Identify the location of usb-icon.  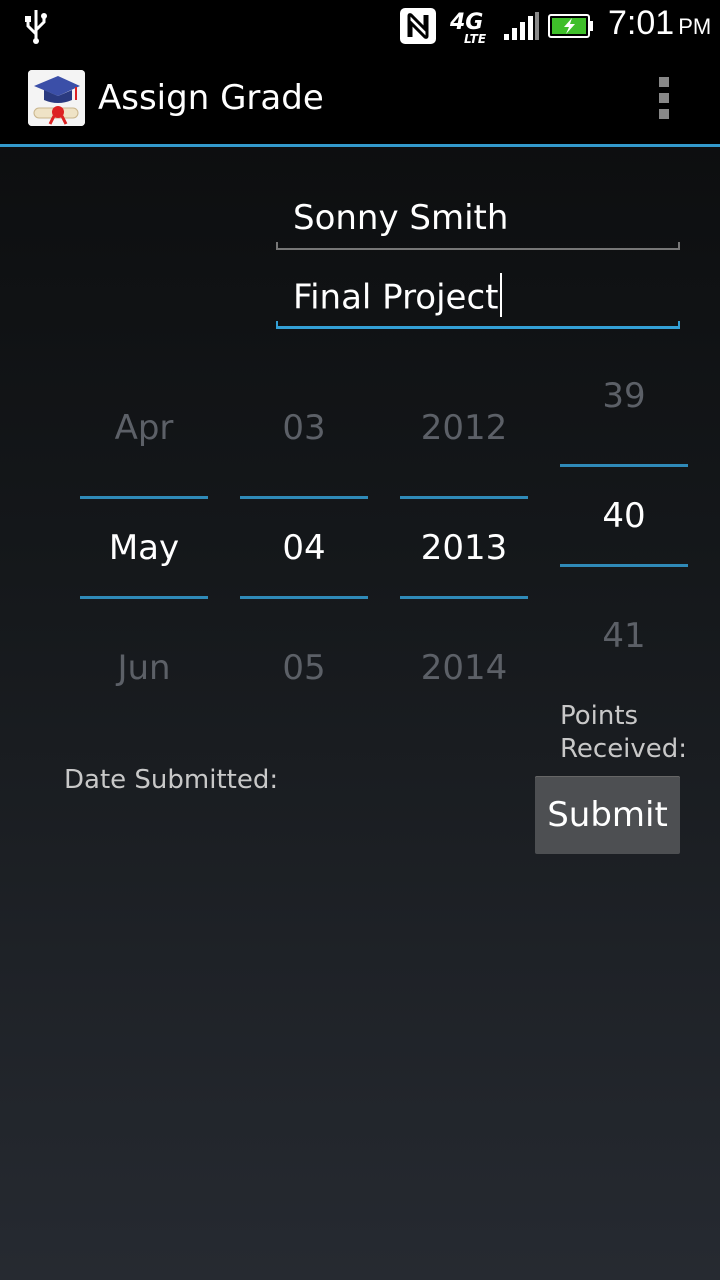
(36, 27).